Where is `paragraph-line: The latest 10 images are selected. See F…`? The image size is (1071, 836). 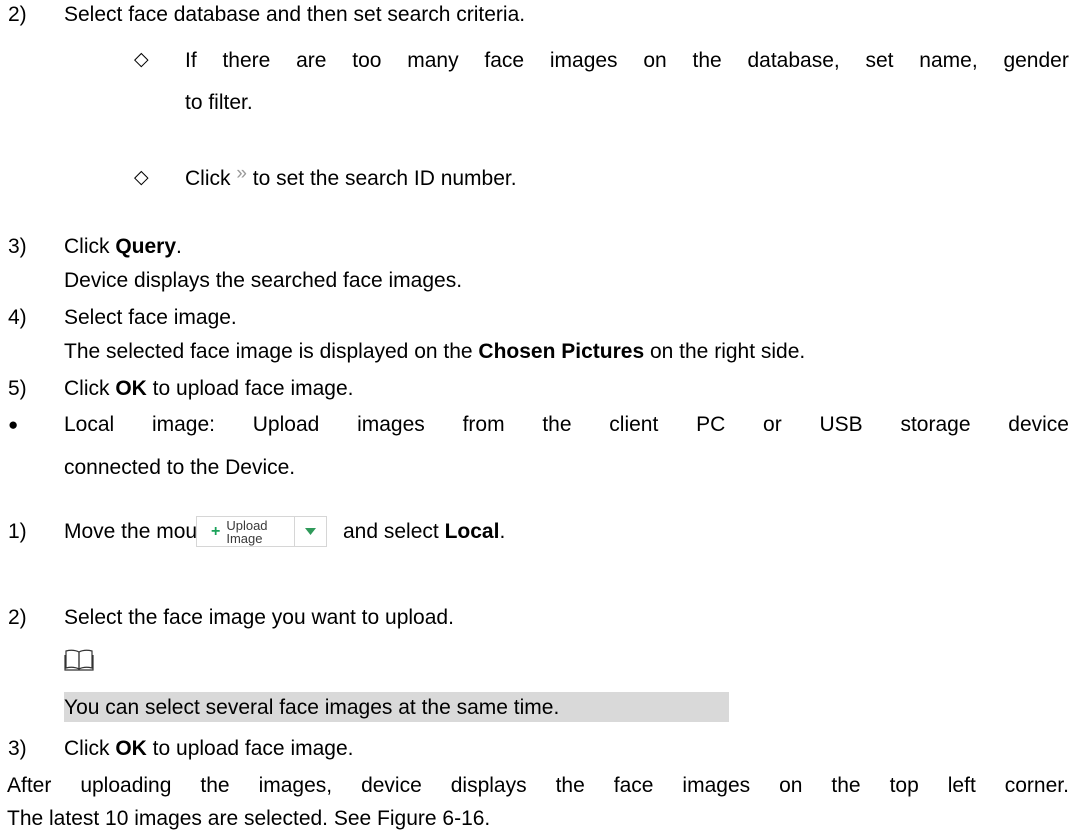
paragraph-line: The latest 10 images are selected. See F… is located at coordinates (249, 818).